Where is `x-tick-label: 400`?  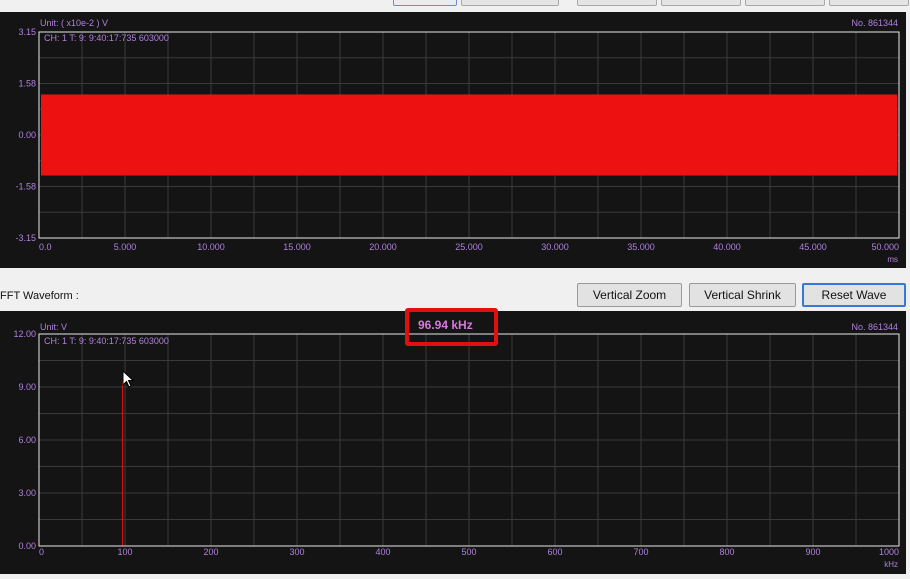
x-tick-label: 400 is located at coordinates (382, 552).